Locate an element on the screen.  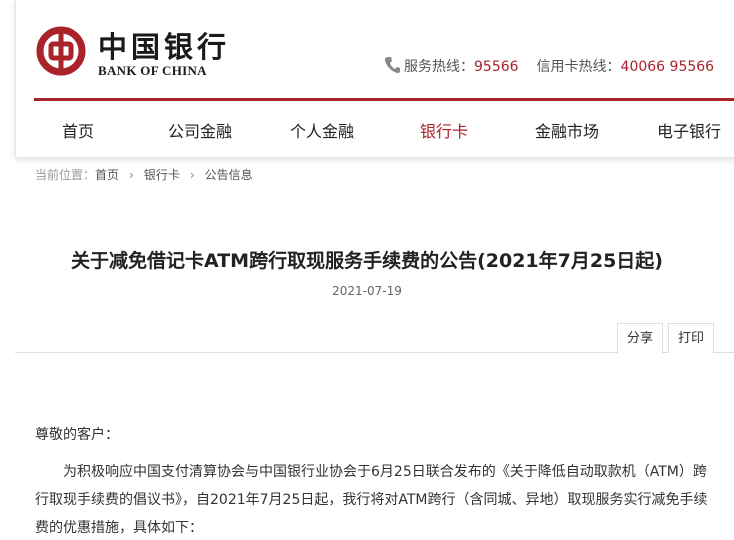
article-title: 关于减免借记卡ATM跨行取现服务手续费的公告(2021年7月25日起) is located at coordinates (366, 261).